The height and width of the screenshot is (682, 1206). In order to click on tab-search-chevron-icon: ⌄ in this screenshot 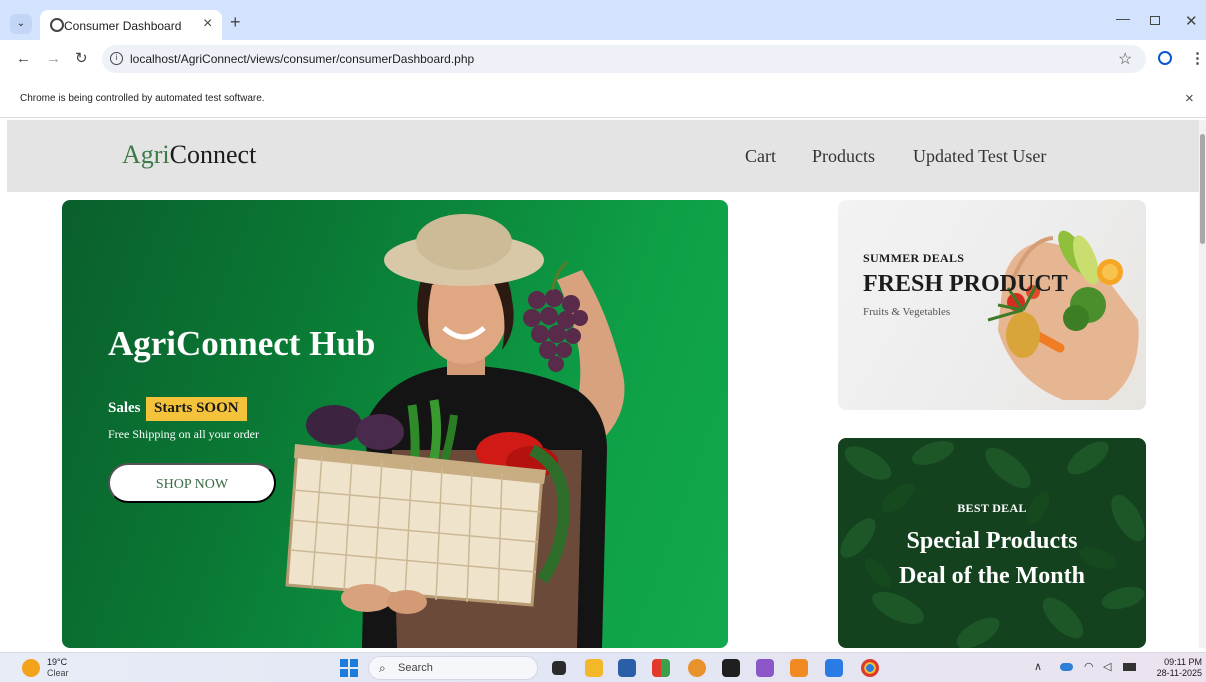, I will do `click(21, 24)`.